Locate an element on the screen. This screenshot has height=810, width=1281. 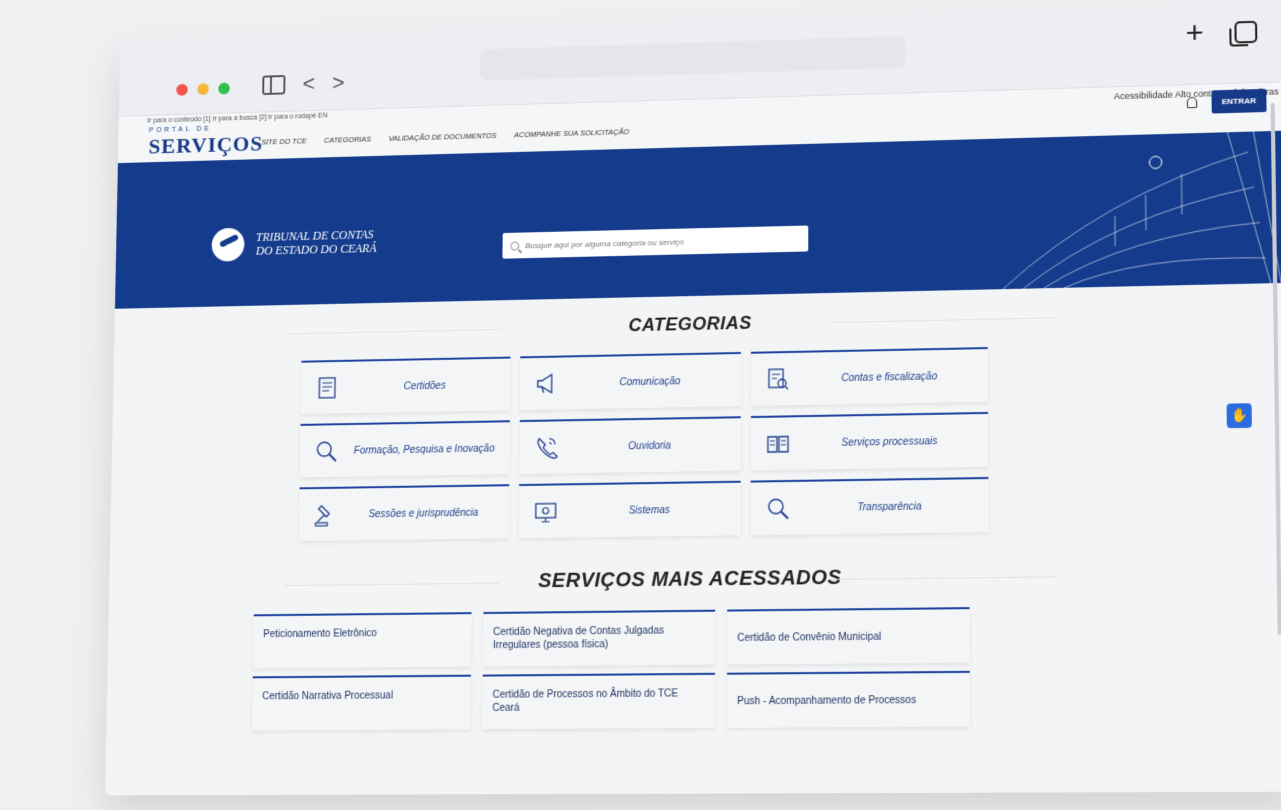
tce-brand: TRIBUNAL DE CONTAS DO ESTADO DO CEARÁ is located at coordinates (294, 243).